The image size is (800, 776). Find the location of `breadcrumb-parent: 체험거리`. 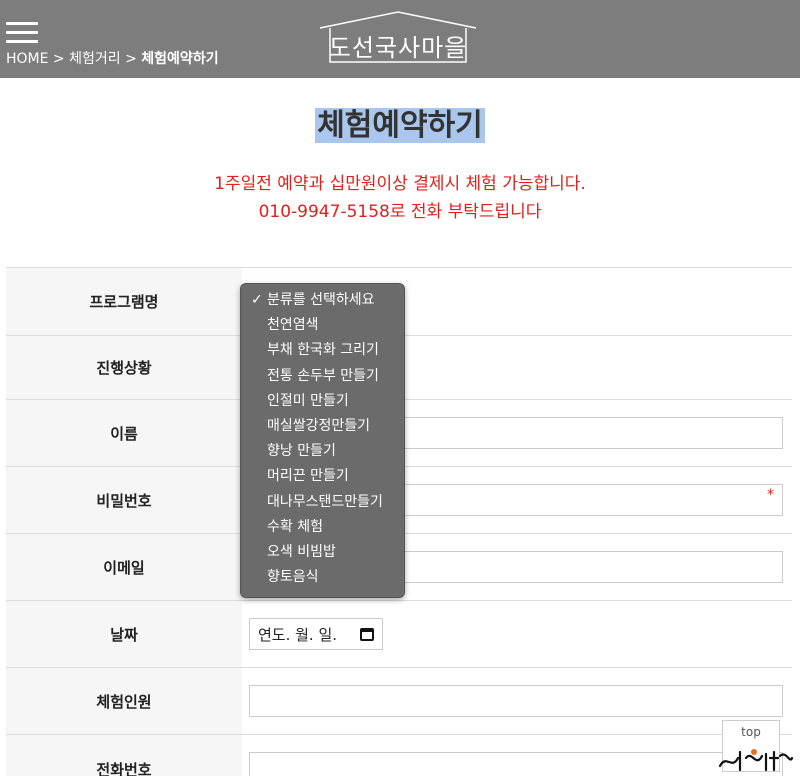

breadcrumb-parent: 체험거리 is located at coordinates (95, 59).